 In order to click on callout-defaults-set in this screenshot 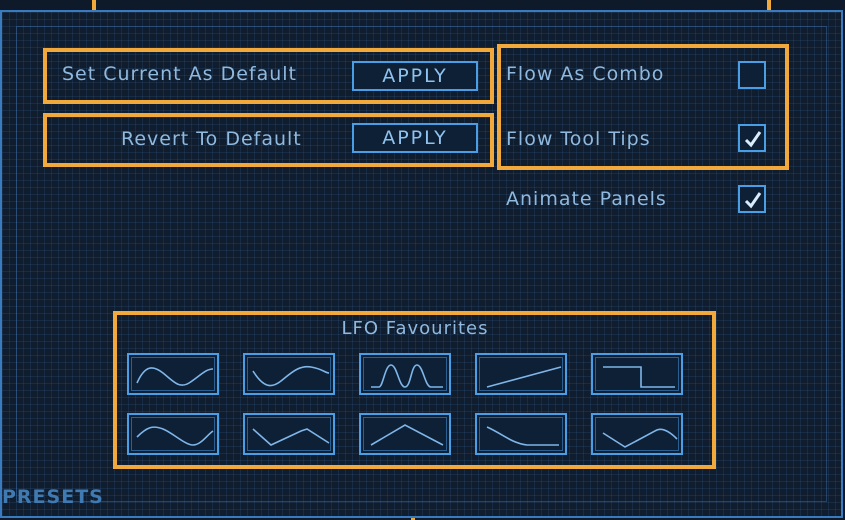, I will do `click(268, 76)`.